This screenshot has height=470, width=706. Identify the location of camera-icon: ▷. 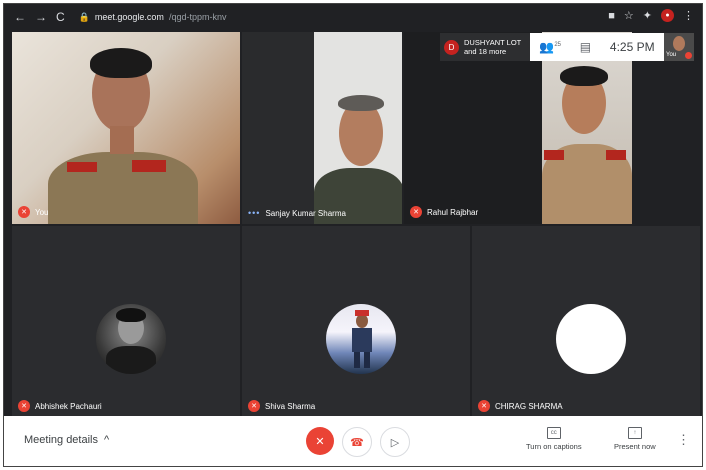
(395, 442).